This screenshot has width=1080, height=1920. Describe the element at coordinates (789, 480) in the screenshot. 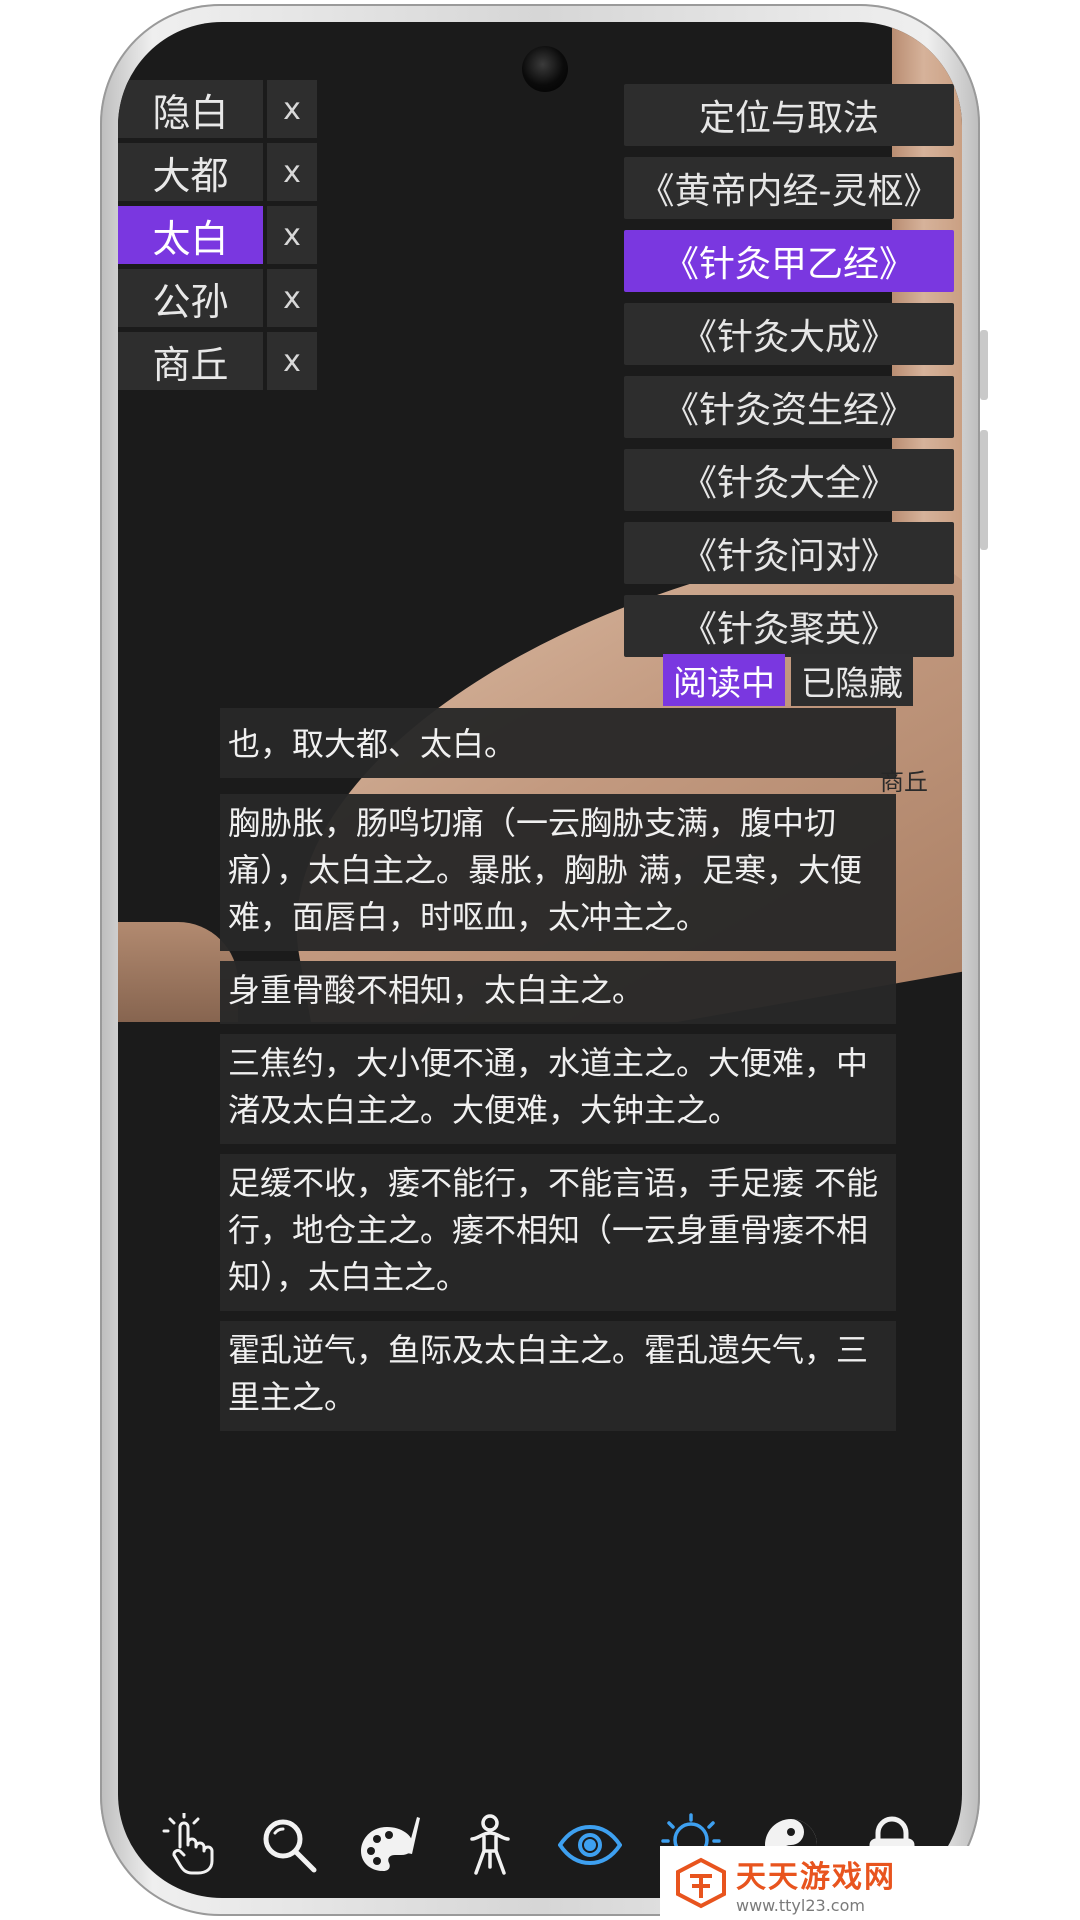

I see `source-item-daquan: 《针灸大全》` at that location.